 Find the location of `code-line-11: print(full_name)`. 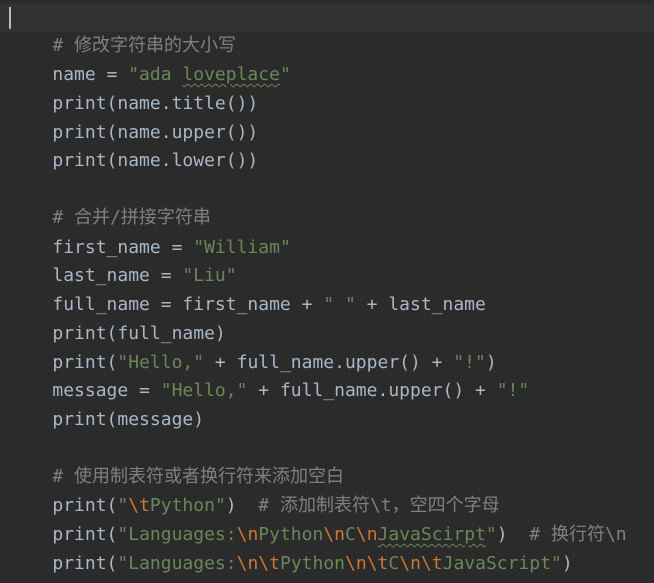

code-line-11: print(full_name) is located at coordinates (117, 318).